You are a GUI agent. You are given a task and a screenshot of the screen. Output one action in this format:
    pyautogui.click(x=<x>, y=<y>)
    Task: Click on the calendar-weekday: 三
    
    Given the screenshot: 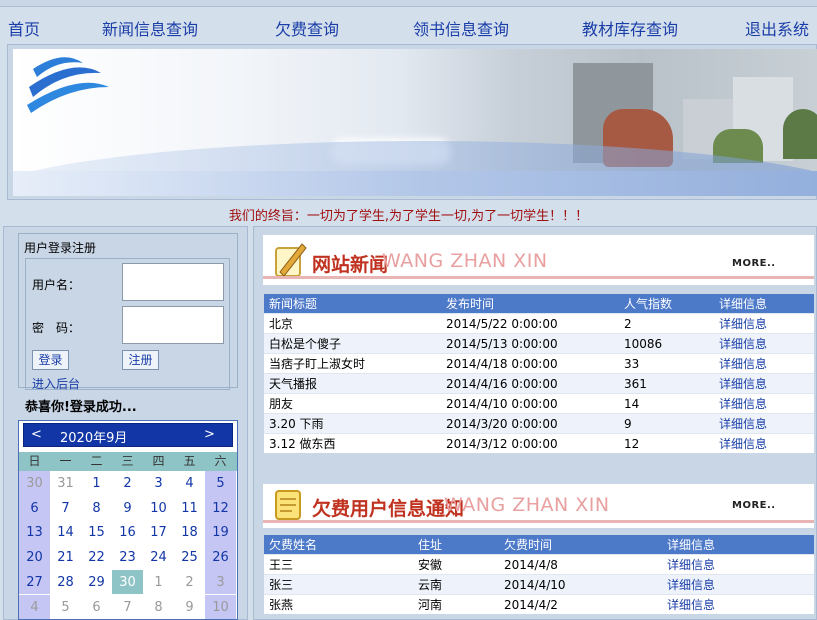 What is the action you would take?
    pyautogui.click(x=127, y=461)
    